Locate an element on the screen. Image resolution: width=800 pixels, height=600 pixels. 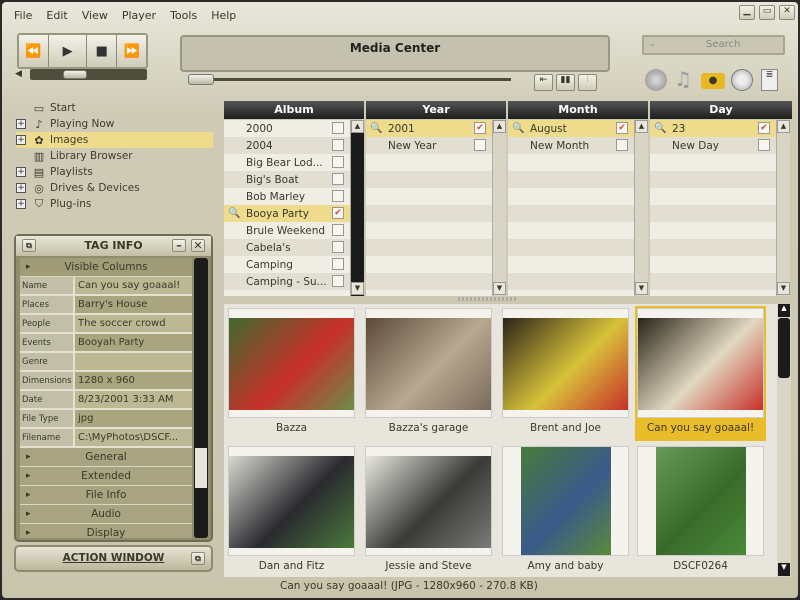
action-window-dock-icon: ⧉ is located at coordinates (198, 558).